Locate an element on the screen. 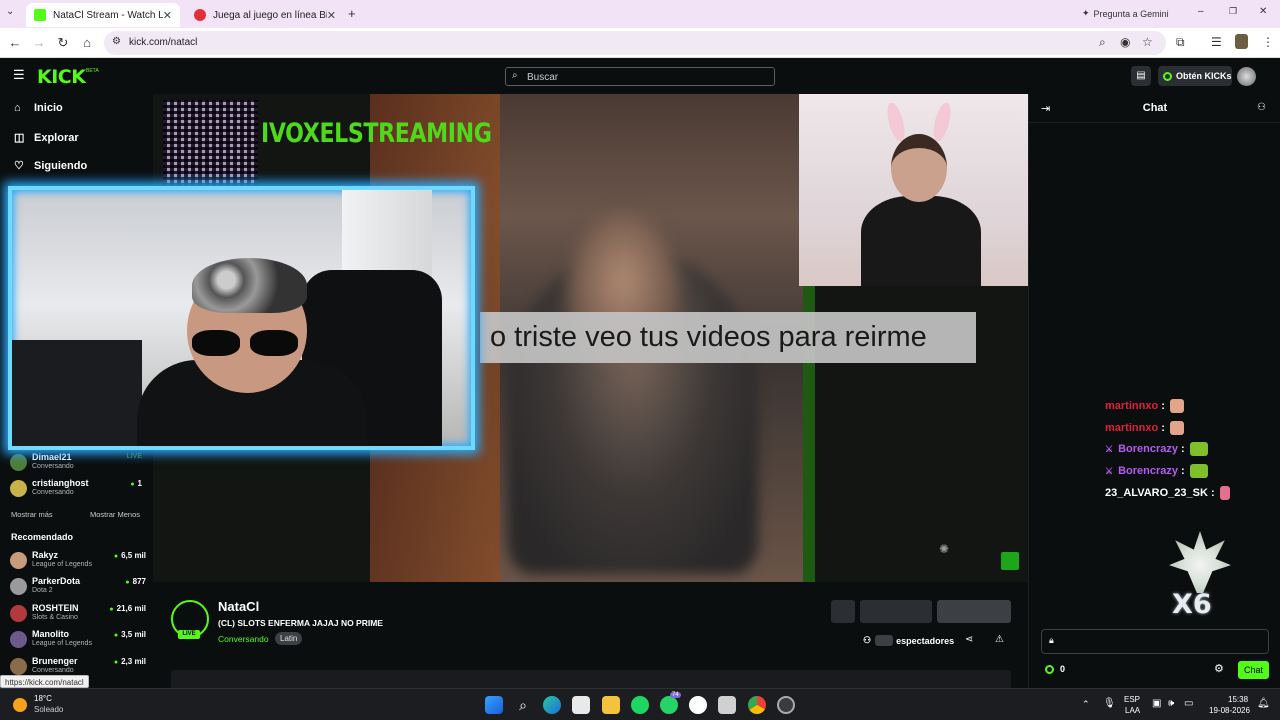 This screenshot has height=720, width=1280. chat-title: Chat is located at coordinates (1155, 108).